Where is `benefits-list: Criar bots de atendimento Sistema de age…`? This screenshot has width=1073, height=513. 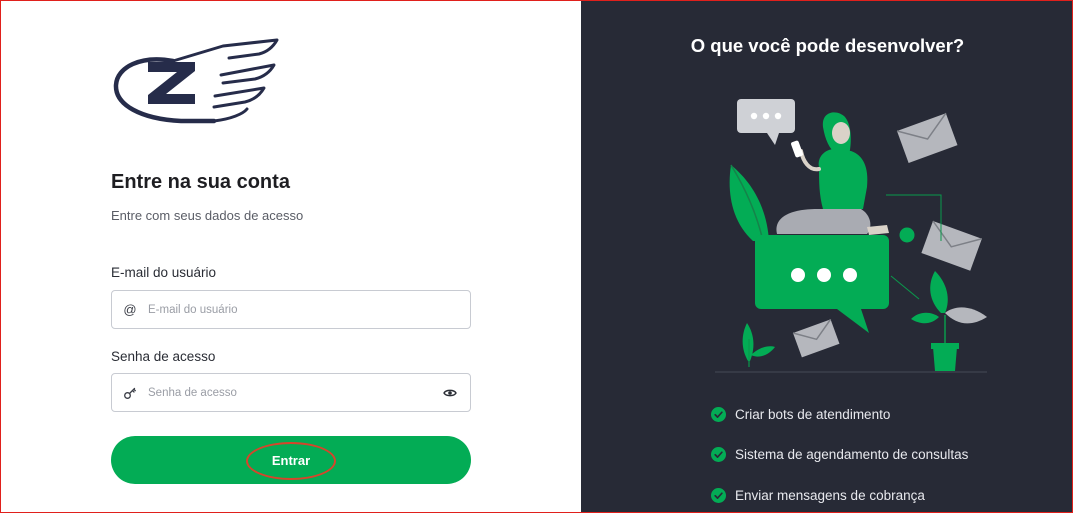
benefits-list: Criar bots de atendimento Sistema de age… is located at coordinates (839, 458).